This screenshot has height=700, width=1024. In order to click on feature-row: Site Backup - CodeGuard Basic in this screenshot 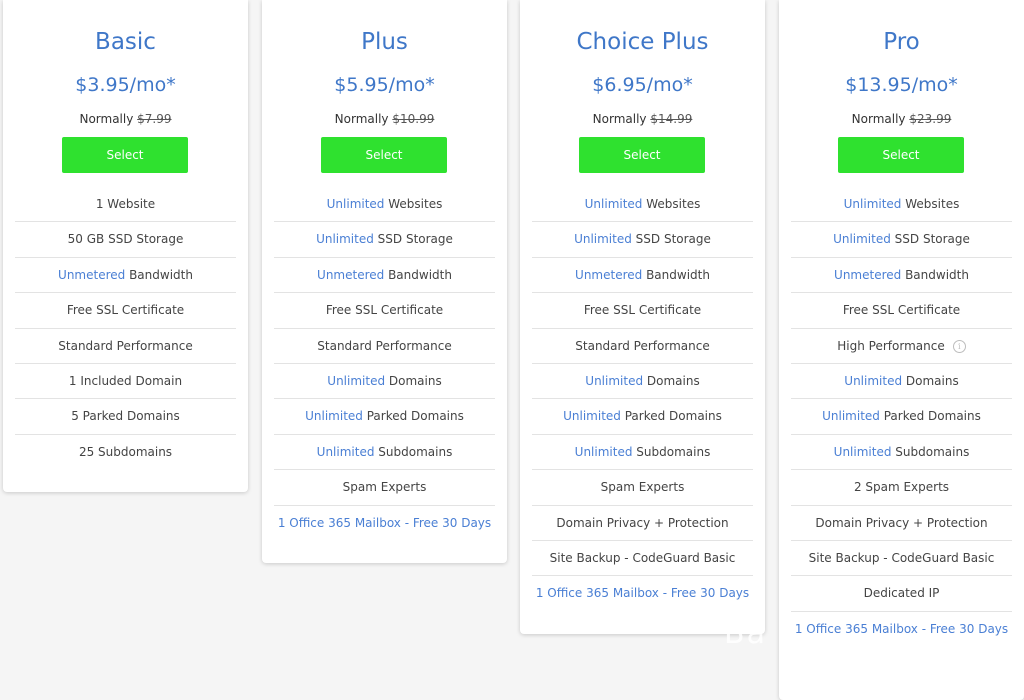, I will do `click(901, 559)`.